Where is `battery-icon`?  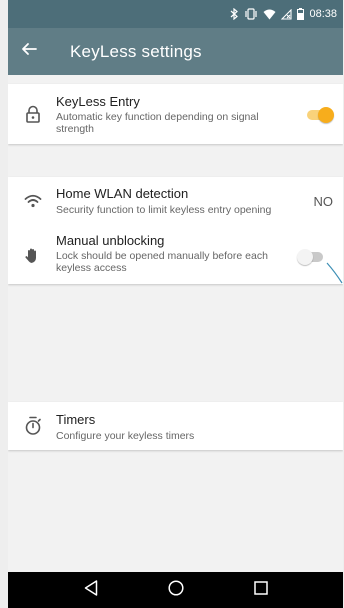 battery-icon is located at coordinates (301, 14).